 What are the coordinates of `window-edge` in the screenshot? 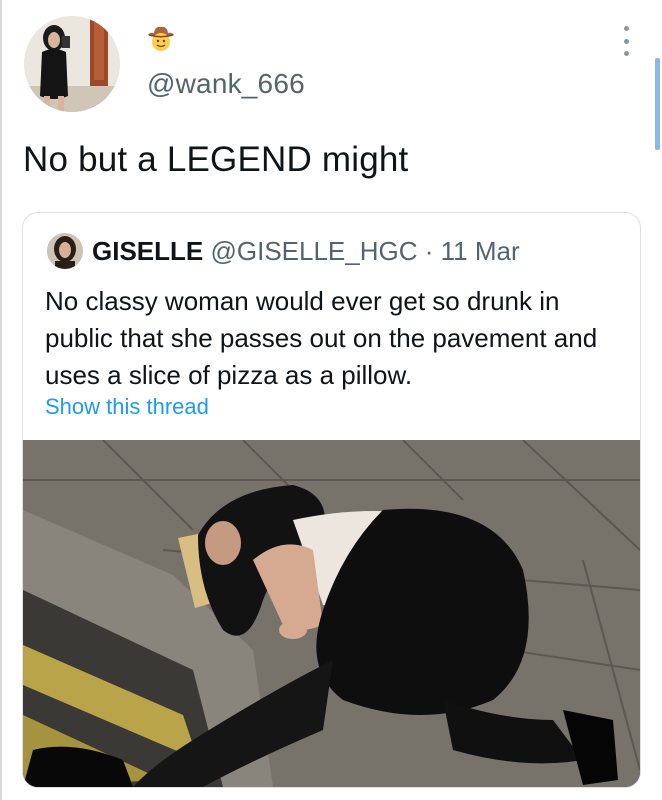 It's located at (1, 400).